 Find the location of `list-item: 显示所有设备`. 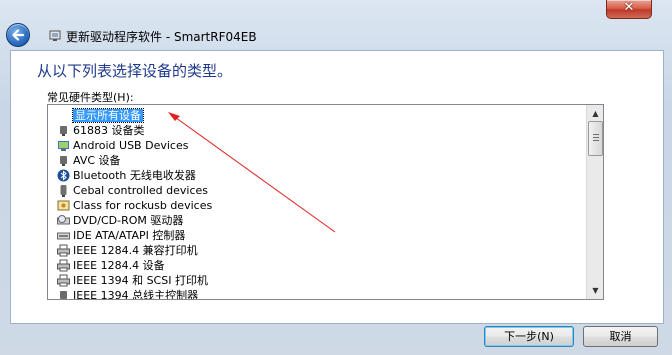

list-item: 显示所有设备 is located at coordinates (317, 115).